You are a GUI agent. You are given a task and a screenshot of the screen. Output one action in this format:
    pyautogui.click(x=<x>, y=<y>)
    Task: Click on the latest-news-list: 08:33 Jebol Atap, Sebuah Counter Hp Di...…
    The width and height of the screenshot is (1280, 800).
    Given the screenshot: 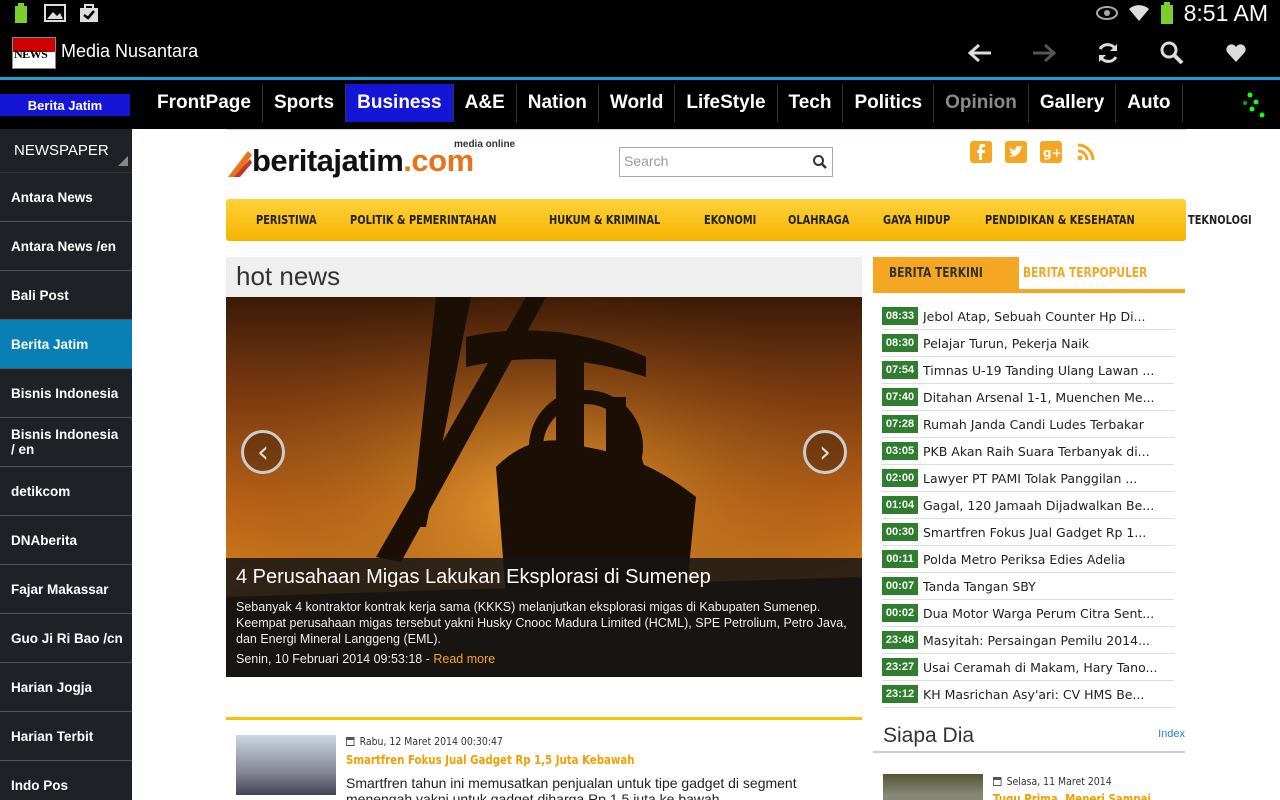 What is the action you would take?
    pyautogui.click(x=1028, y=505)
    